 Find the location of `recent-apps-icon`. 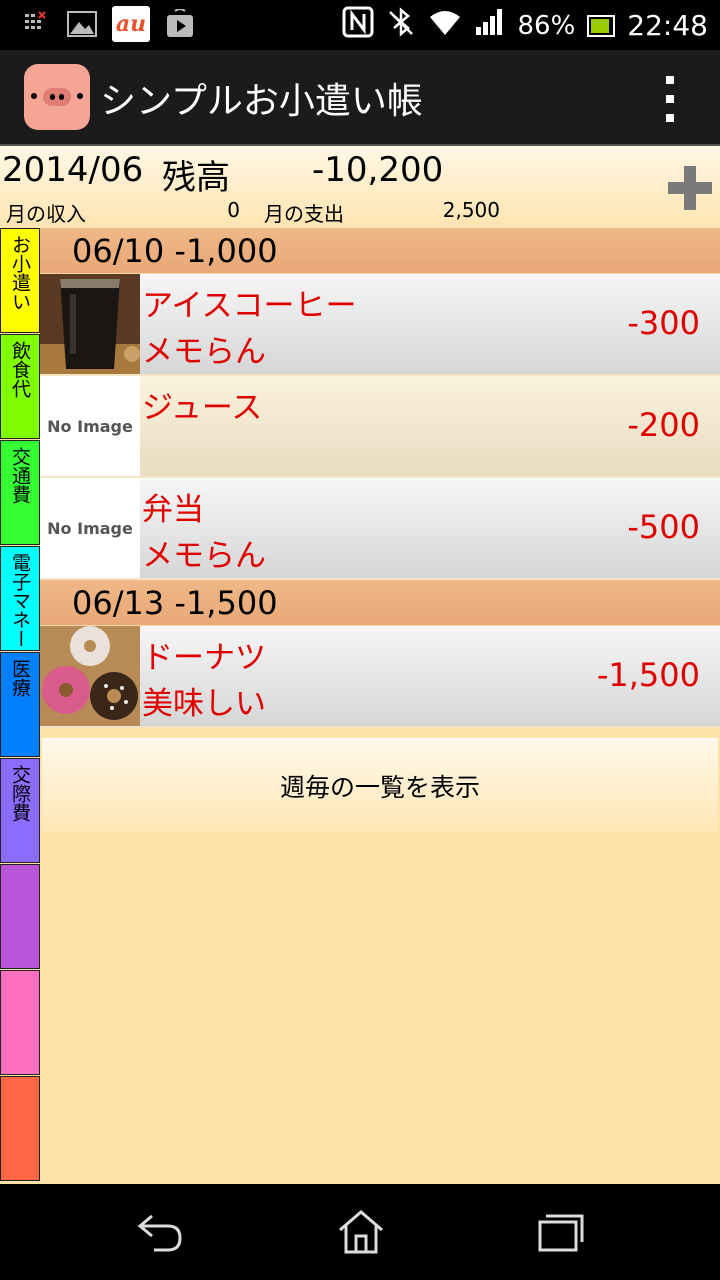

recent-apps-icon is located at coordinates (561, 1232).